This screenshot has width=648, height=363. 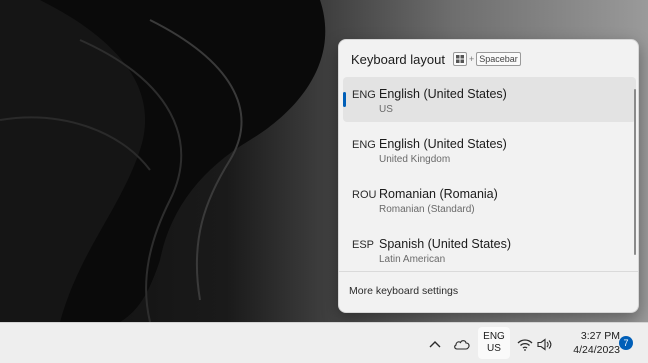 What do you see at coordinates (626, 343) in the screenshot?
I see `notification-badge: 7` at bounding box center [626, 343].